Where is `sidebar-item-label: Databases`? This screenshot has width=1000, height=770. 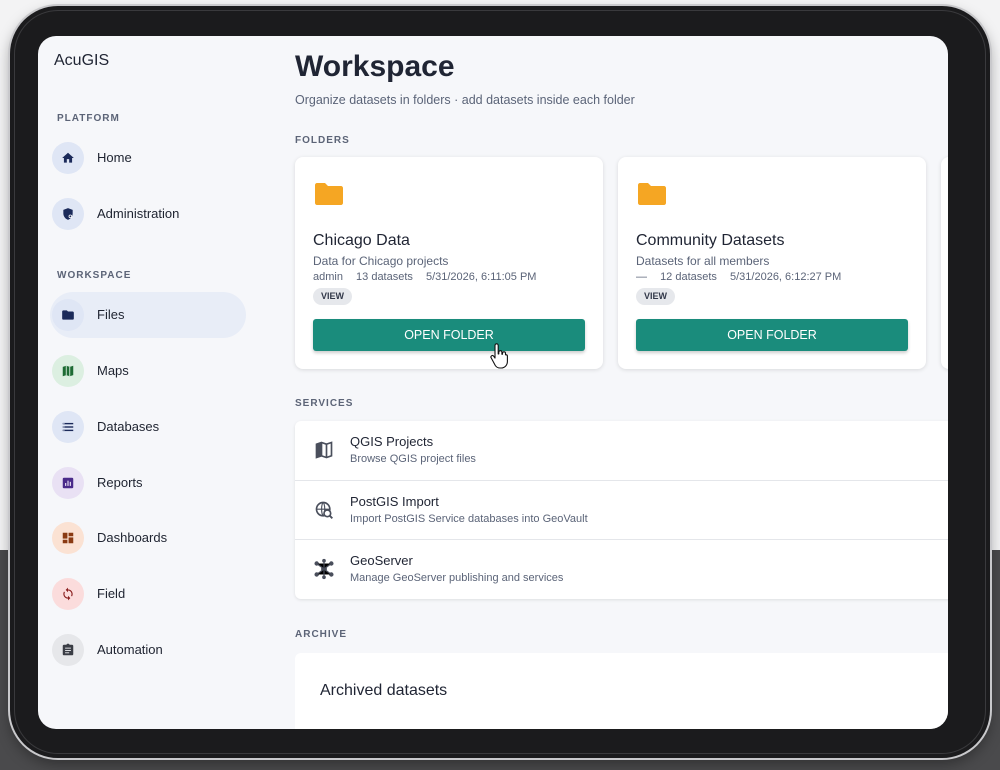
sidebar-item-label: Databases is located at coordinates (128, 426).